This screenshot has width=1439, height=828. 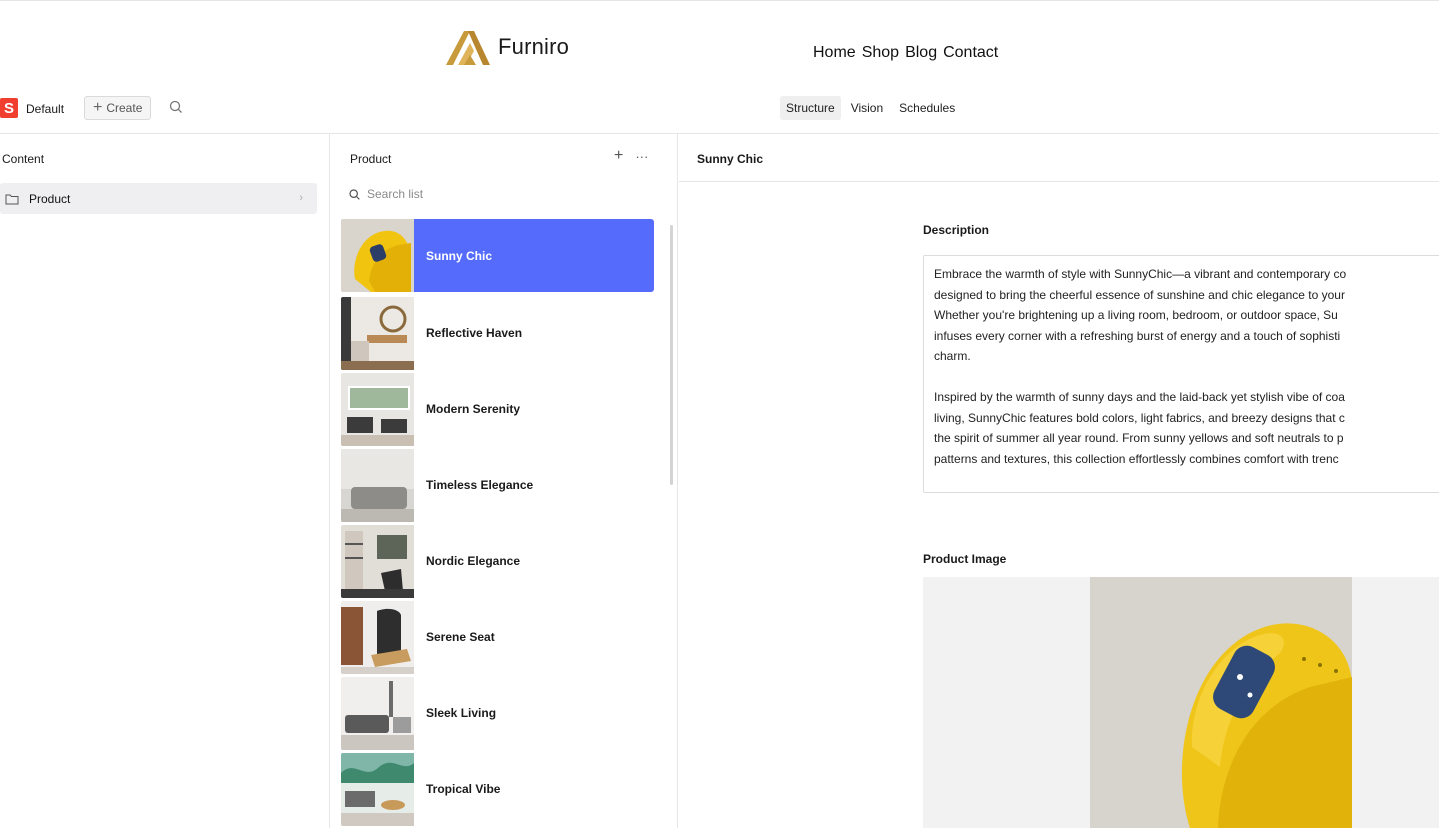 What do you see at coordinates (474, 333) in the screenshot?
I see `list-item-label: Reflective Haven` at bounding box center [474, 333].